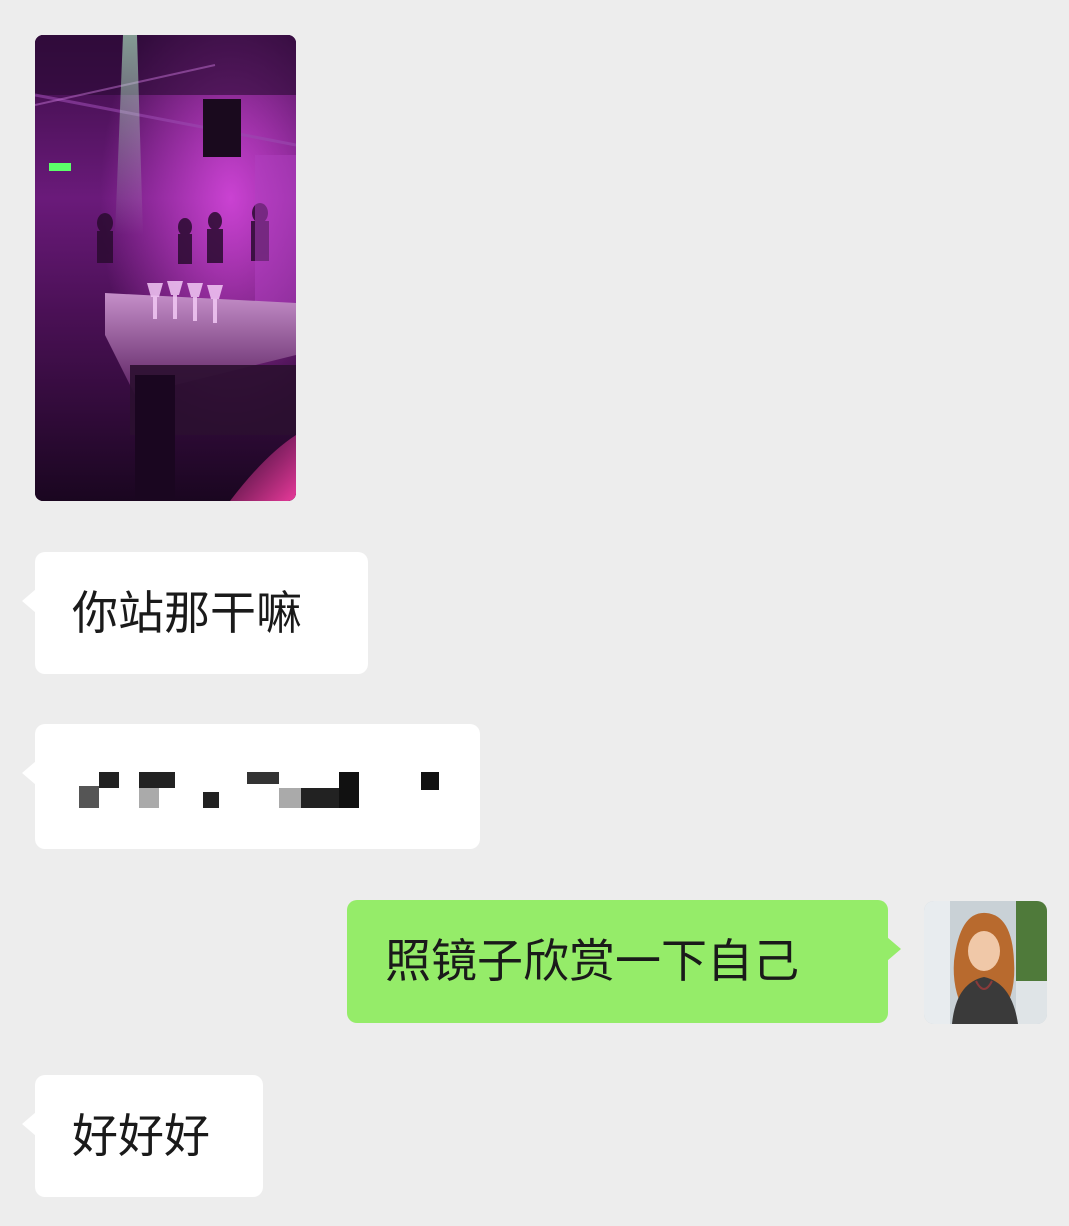 Image resolution: width=1069 pixels, height=1226 pixels. I want to click on user-avatar, so click(985, 962).